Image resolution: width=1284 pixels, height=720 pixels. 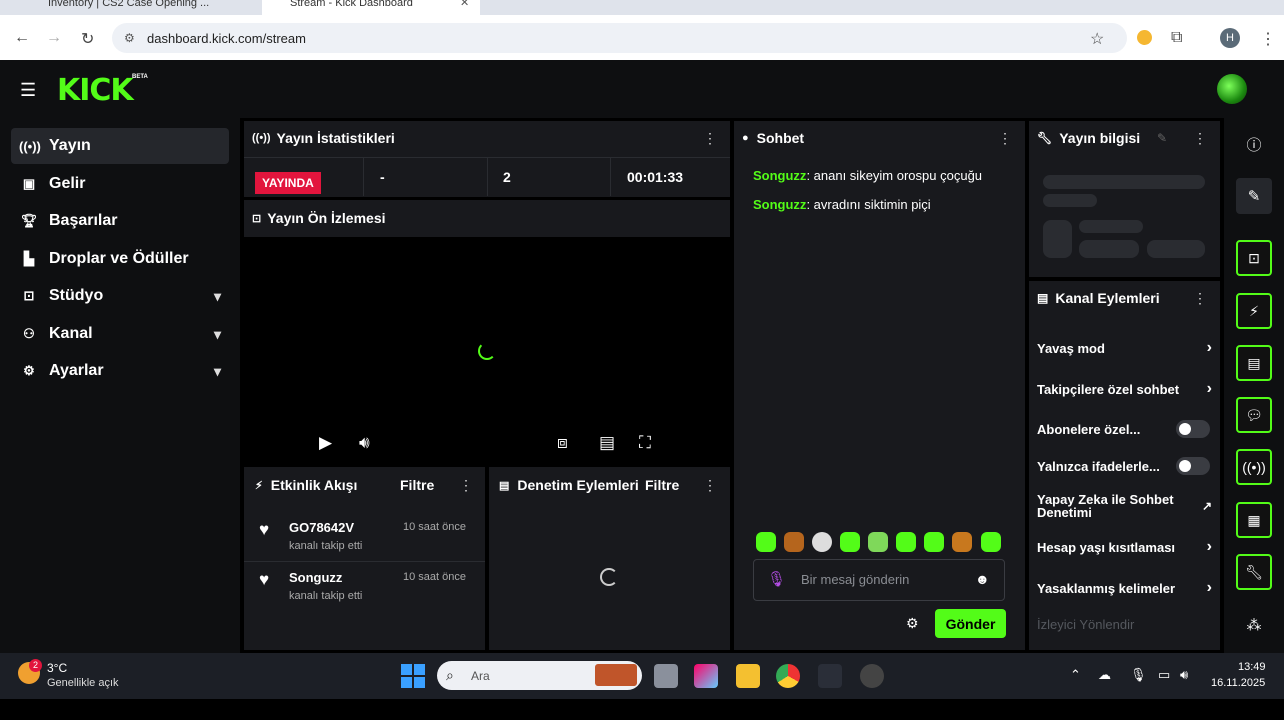 I want to click on emote-only-toggle, so click(x=1193, y=466).